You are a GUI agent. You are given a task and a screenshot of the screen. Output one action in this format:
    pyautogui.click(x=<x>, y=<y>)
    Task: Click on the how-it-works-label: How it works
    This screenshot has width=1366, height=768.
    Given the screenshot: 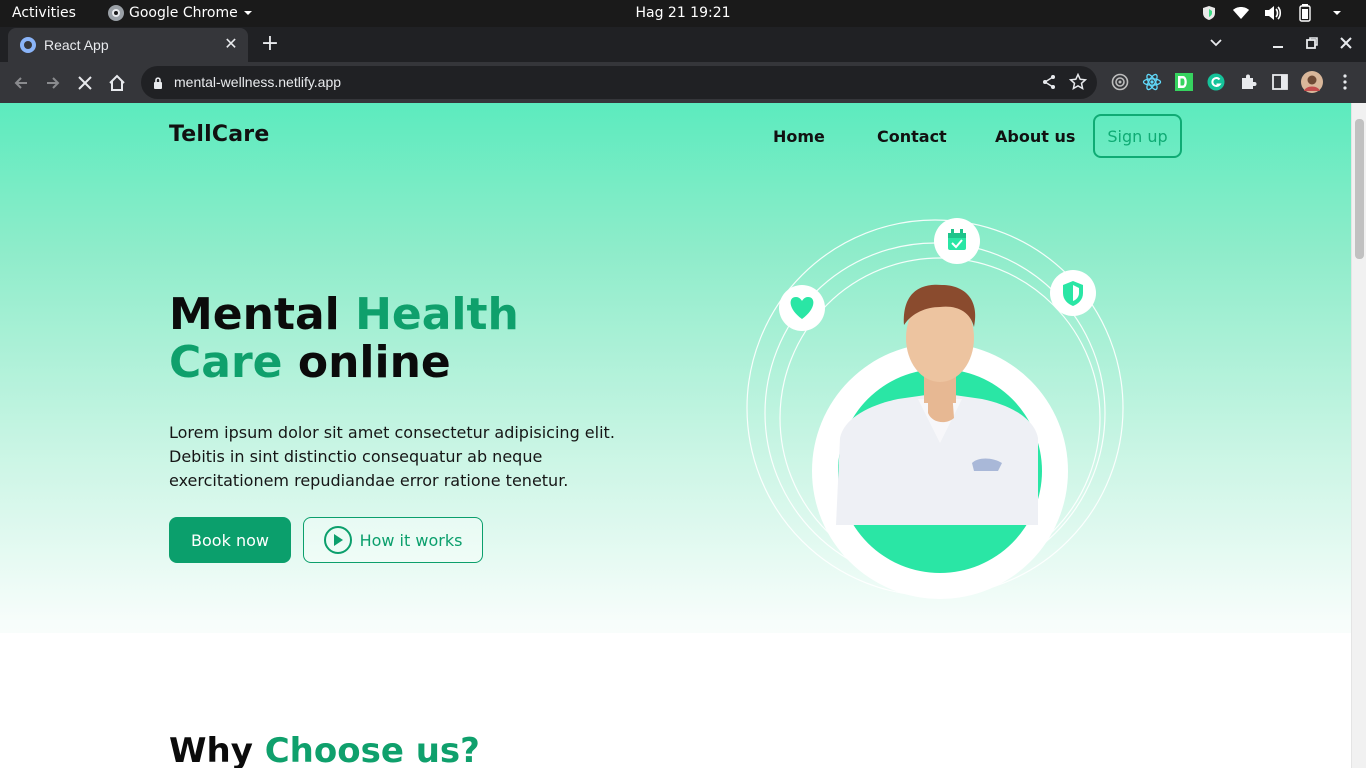 What is the action you would take?
    pyautogui.click(x=411, y=540)
    